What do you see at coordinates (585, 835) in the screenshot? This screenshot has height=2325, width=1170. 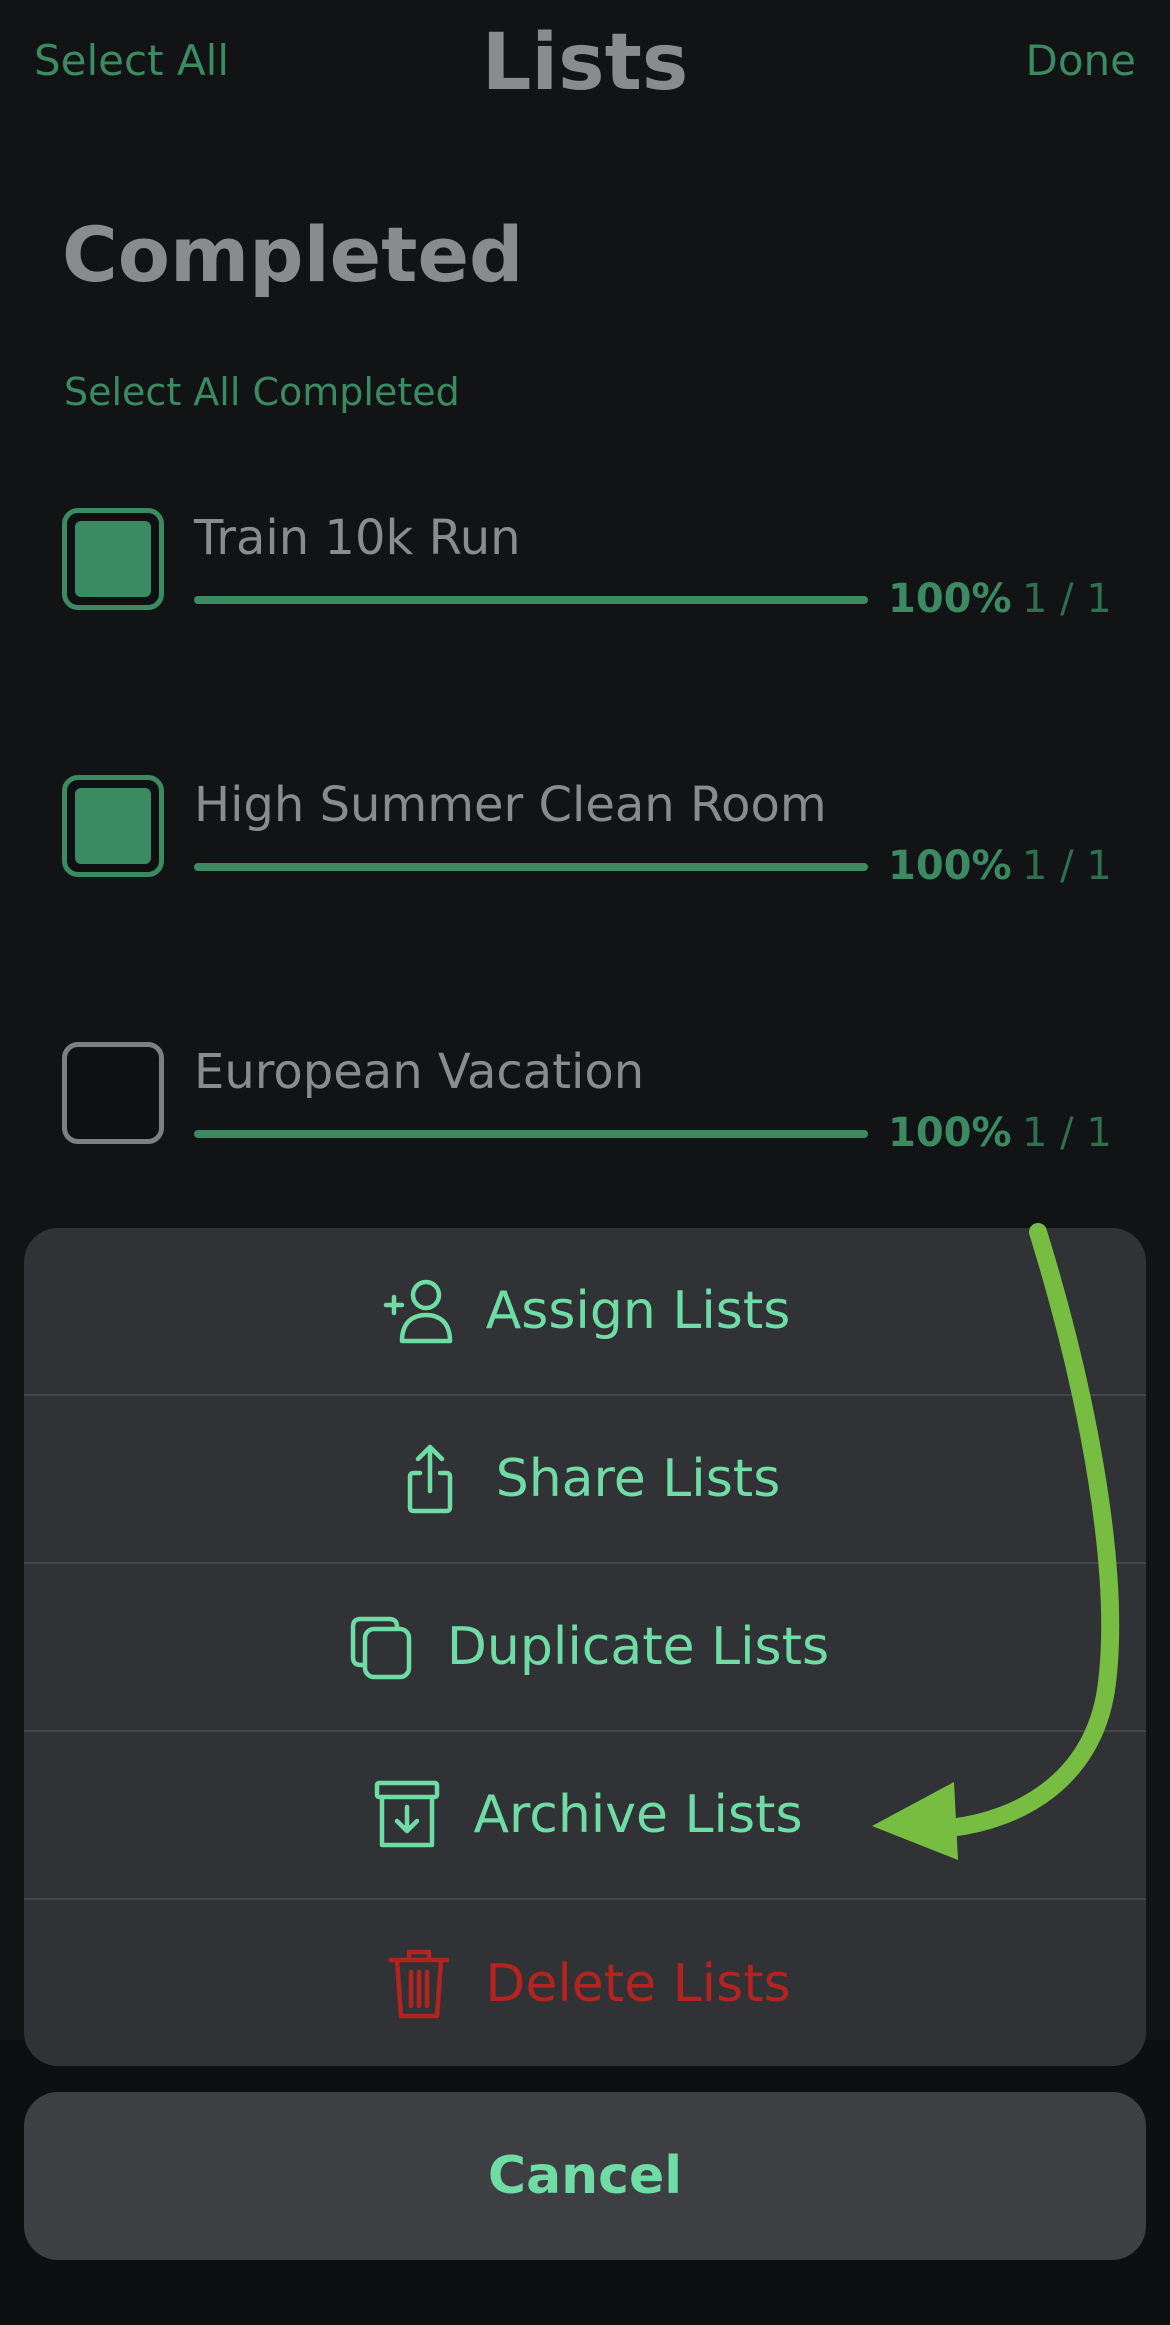 I see `list-item: High Summer Clean Room 100% 1 / 1` at bounding box center [585, 835].